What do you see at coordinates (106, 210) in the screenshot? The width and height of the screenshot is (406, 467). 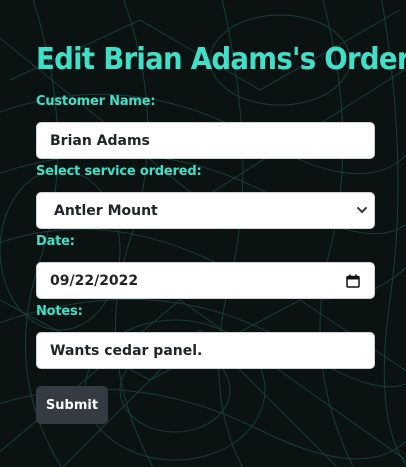 I see `service-selected-value: Antler Mount` at bounding box center [106, 210].